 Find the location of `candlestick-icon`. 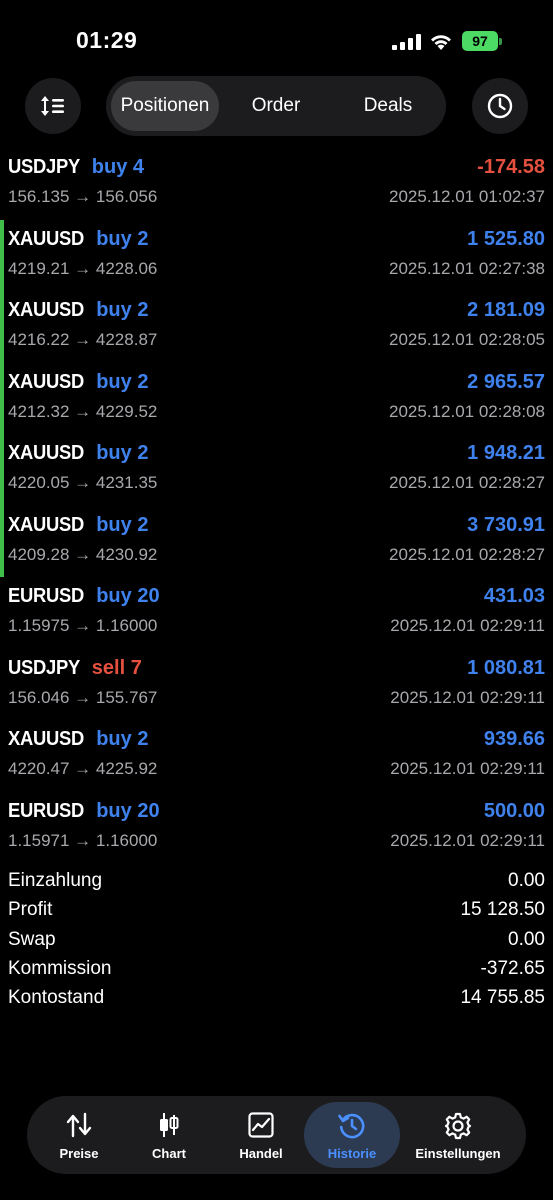

candlestick-icon is located at coordinates (169, 1125).